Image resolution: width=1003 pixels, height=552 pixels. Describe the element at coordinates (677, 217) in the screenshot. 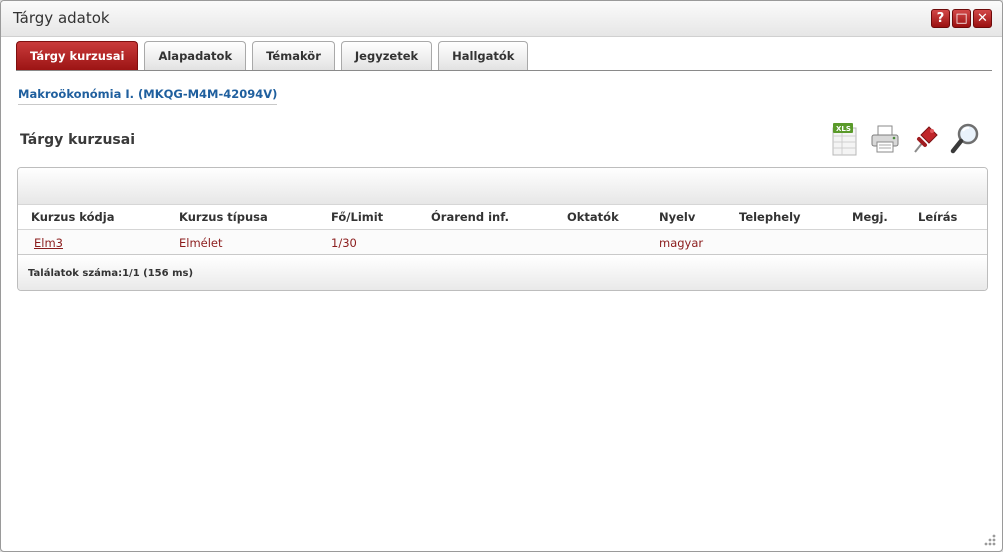

I see `col-language: Nyelv` at that location.